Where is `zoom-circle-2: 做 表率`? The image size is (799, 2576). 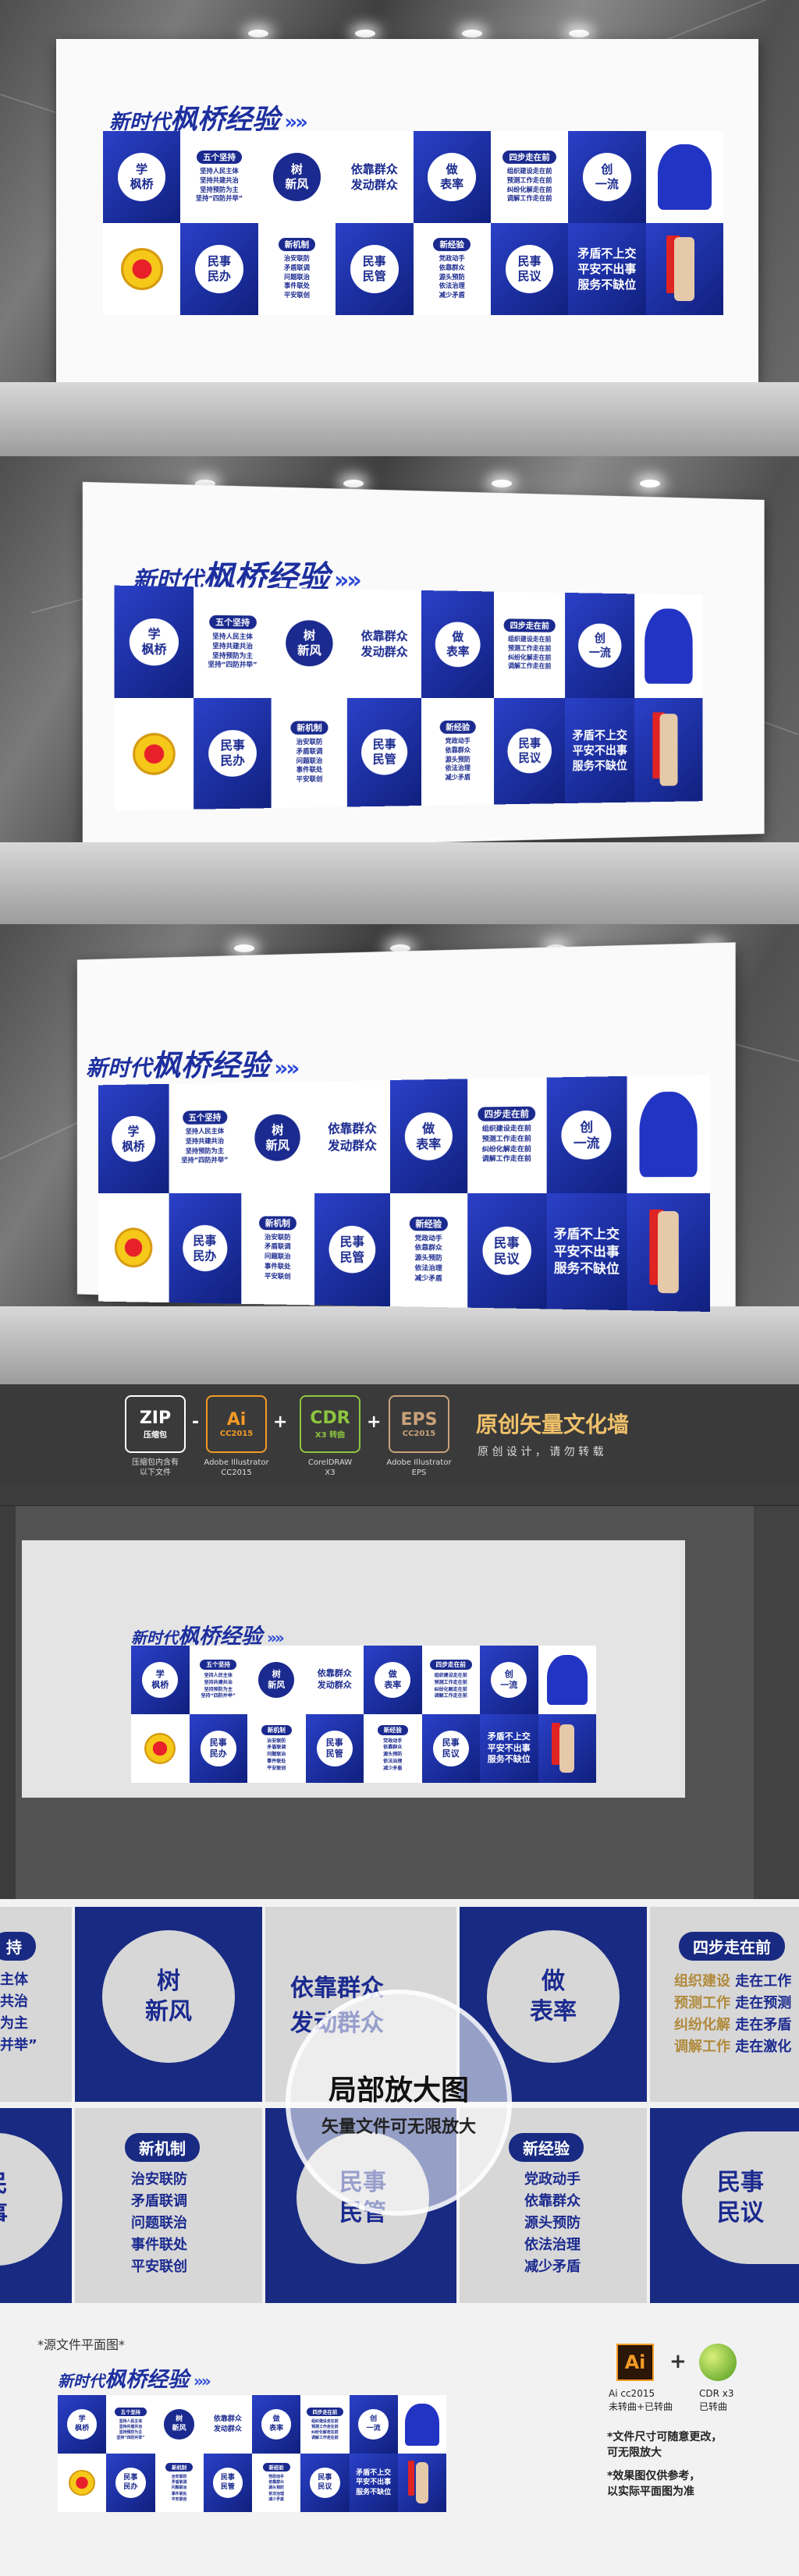
zoom-circle-2: 做 表率 is located at coordinates (553, 1996).